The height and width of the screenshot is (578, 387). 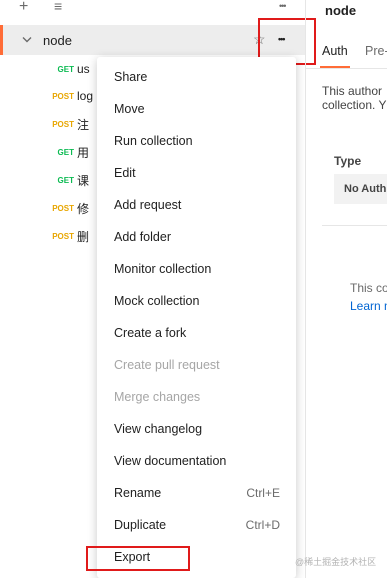 I want to click on watermark: @稀土掘金技术社区, so click(x=336, y=562).